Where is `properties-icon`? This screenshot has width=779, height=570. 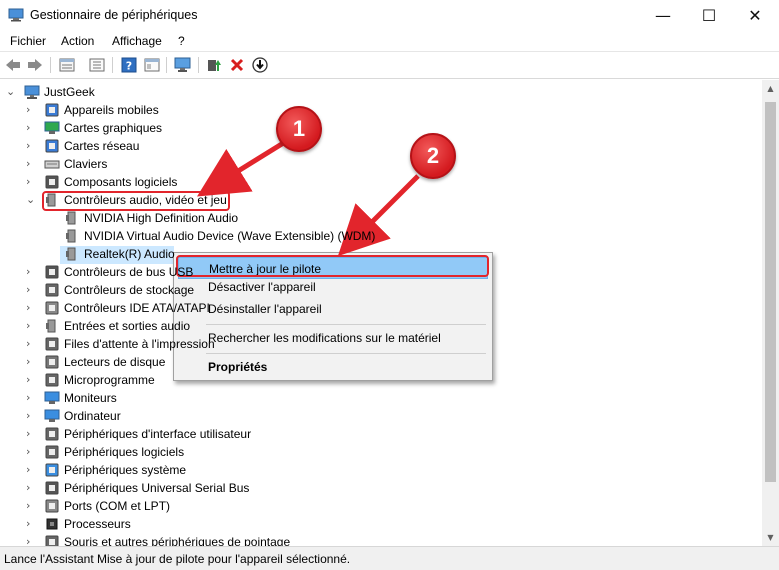
properties-icon is located at coordinates (67, 65).